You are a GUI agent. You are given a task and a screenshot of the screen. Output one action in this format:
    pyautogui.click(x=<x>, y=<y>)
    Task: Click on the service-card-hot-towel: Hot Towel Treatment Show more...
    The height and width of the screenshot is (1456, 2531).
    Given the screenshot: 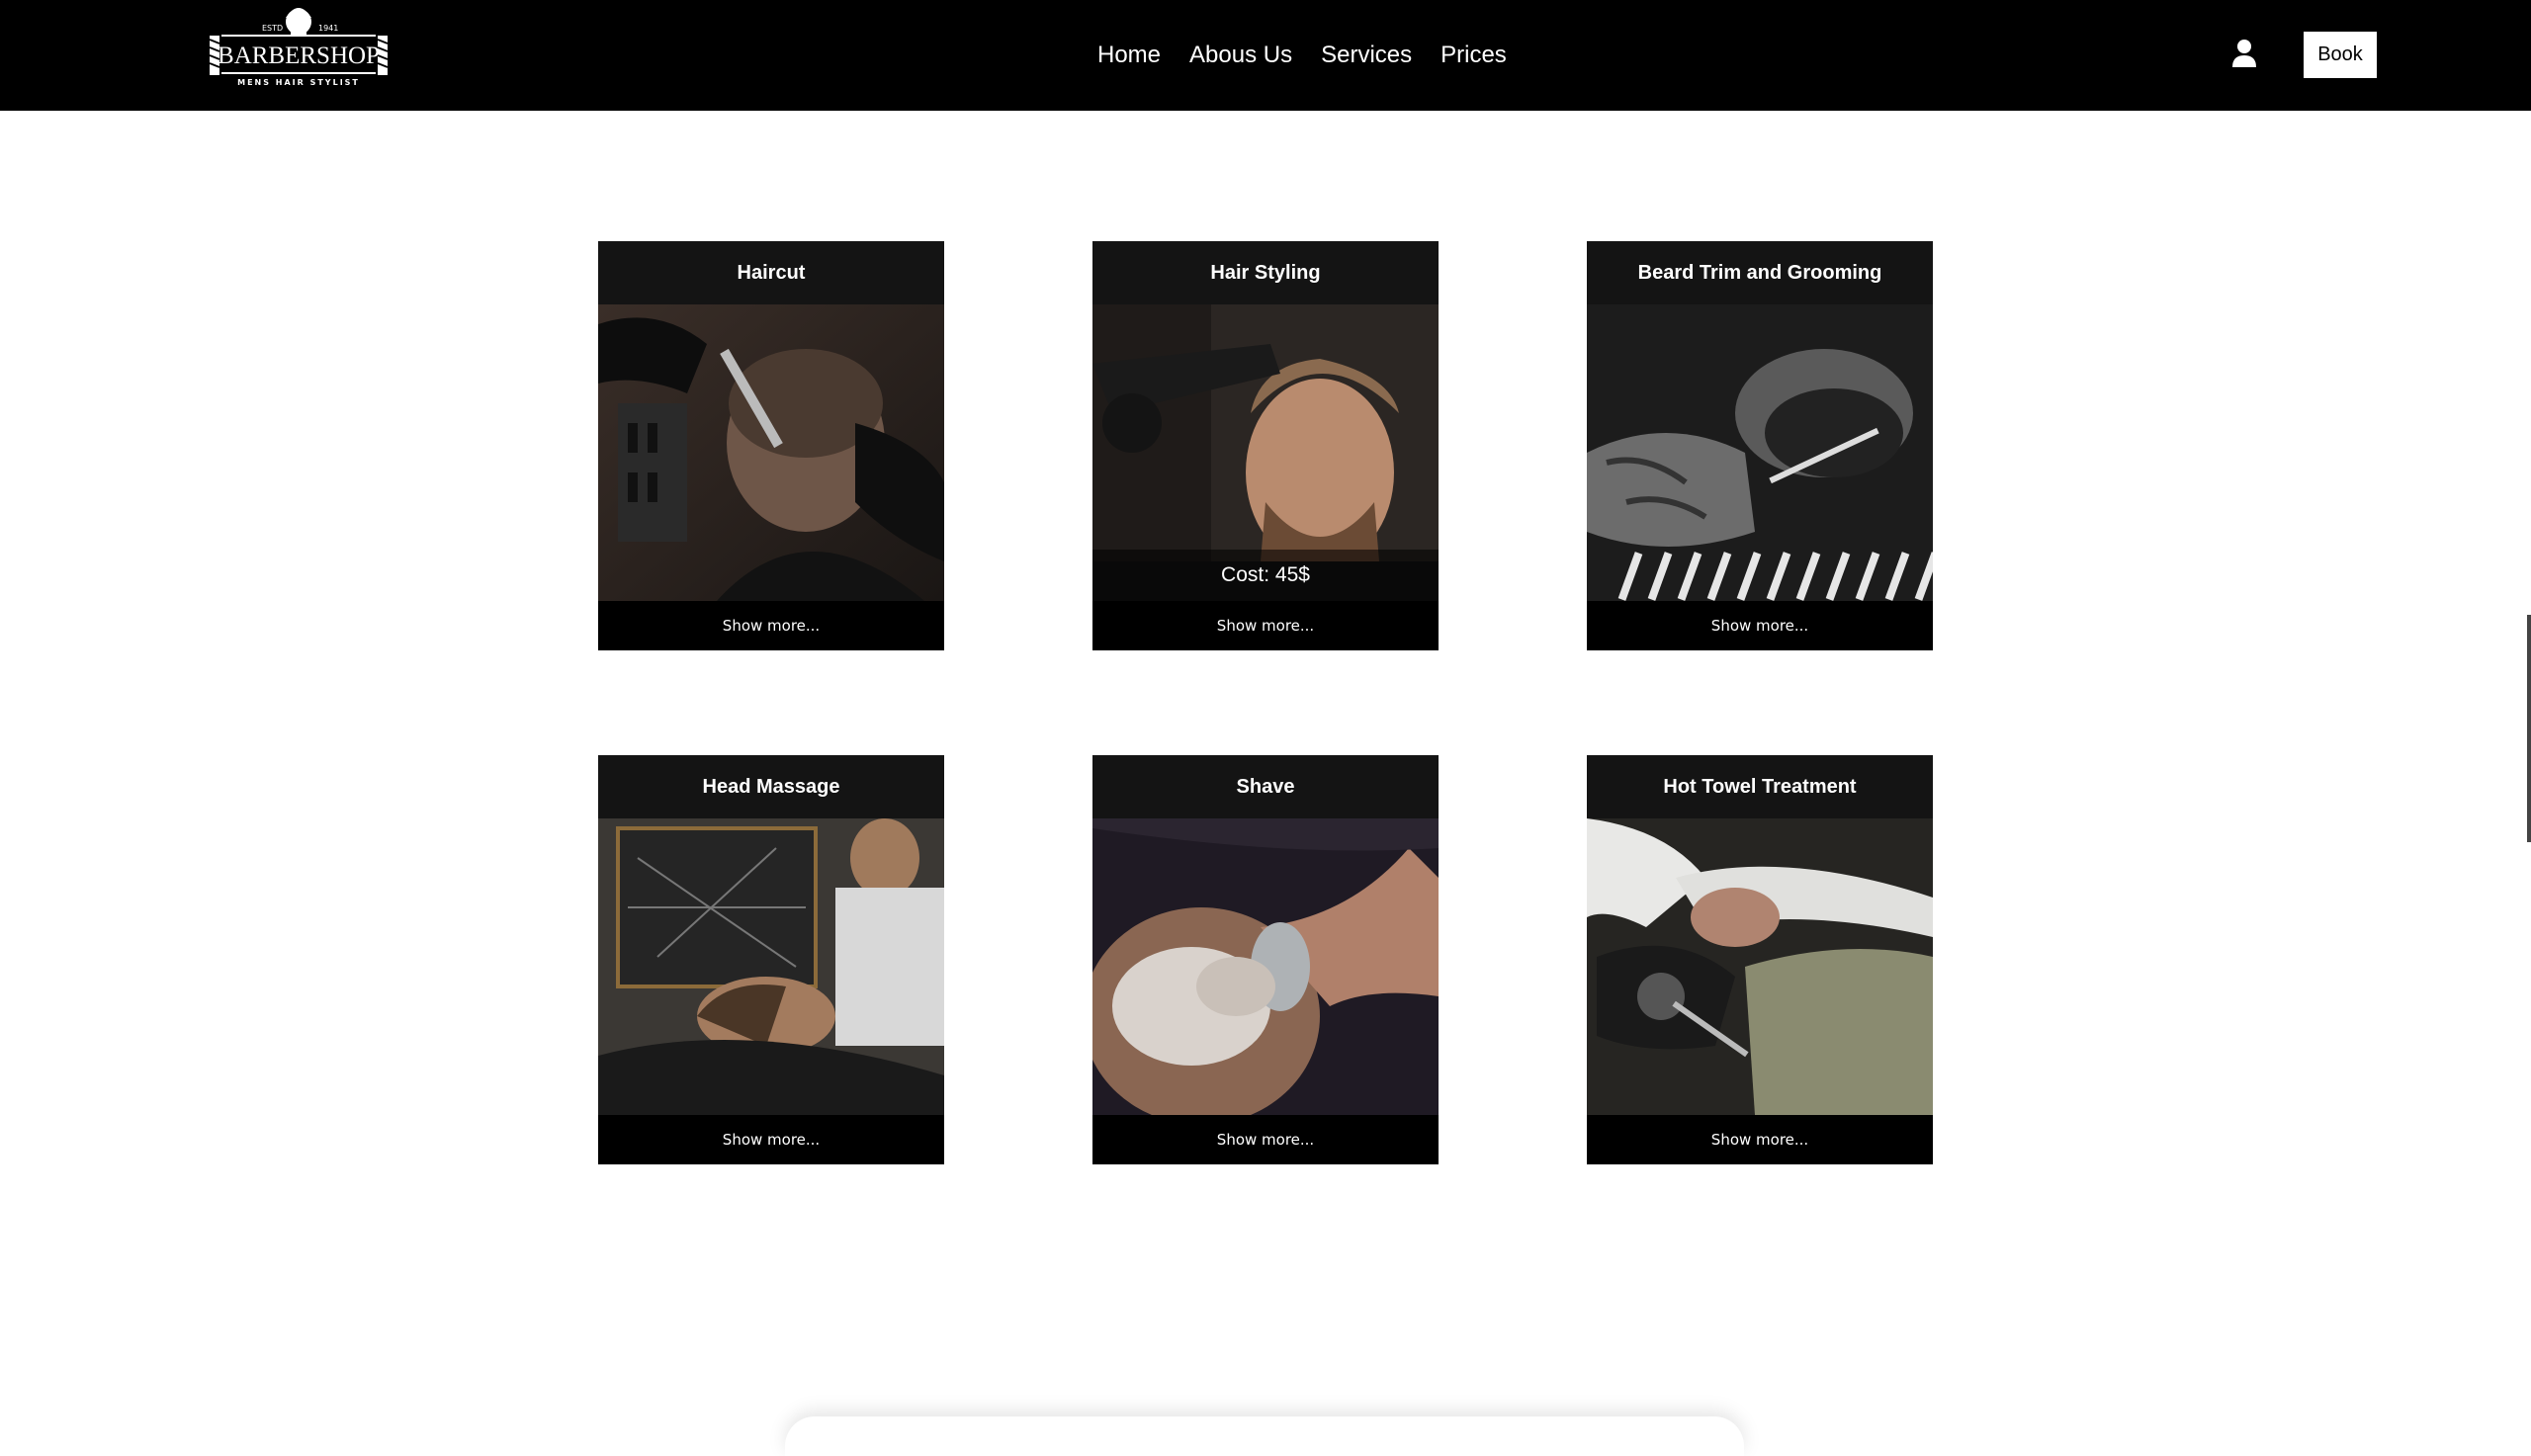 What is the action you would take?
    pyautogui.click(x=1760, y=959)
    